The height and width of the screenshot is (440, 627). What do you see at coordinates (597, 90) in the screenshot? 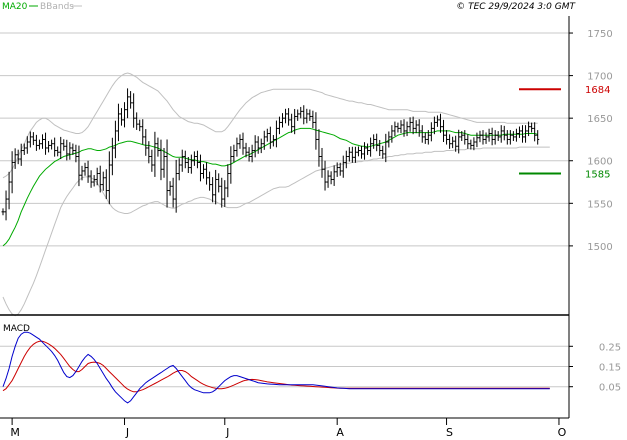
I see `resistance-label: 1684` at bounding box center [597, 90].